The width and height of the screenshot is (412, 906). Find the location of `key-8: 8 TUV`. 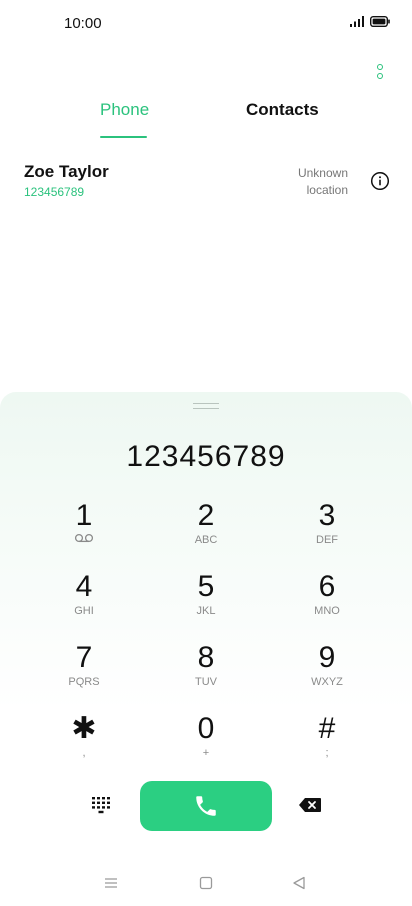

key-8: 8 TUV is located at coordinates (206, 673).